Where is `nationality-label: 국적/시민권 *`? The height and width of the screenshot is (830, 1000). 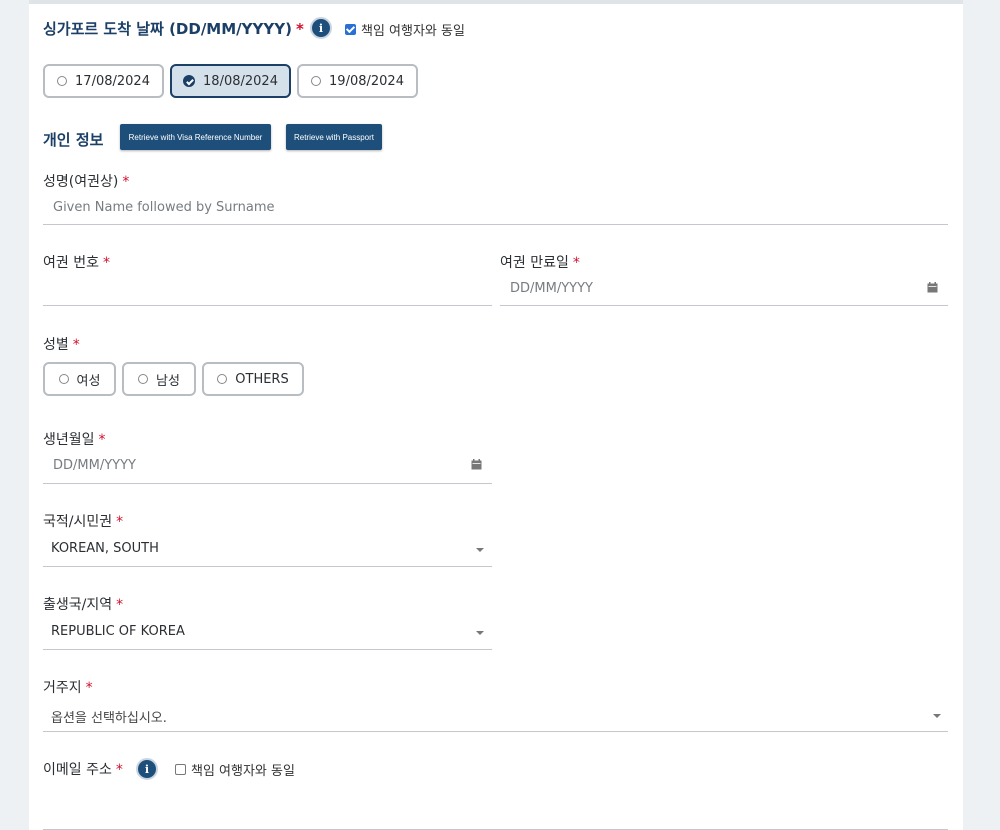 nationality-label: 국적/시민권 * is located at coordinates (83, 522).